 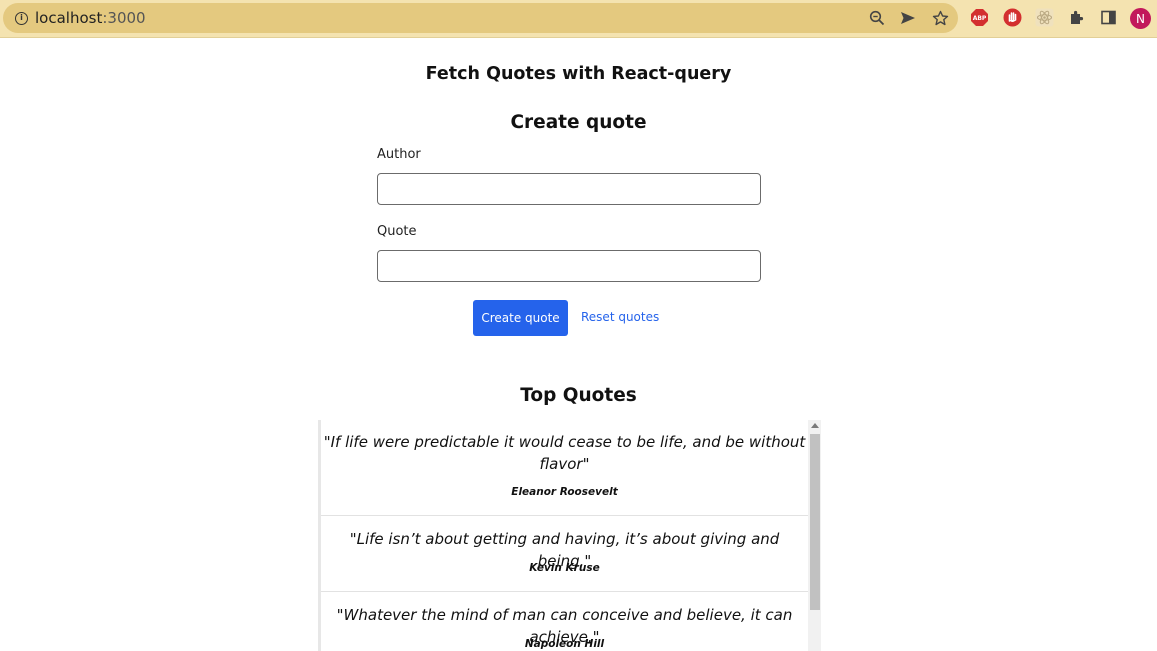 I want to click on bookmark-star-icon, so click(x=940, y=18).